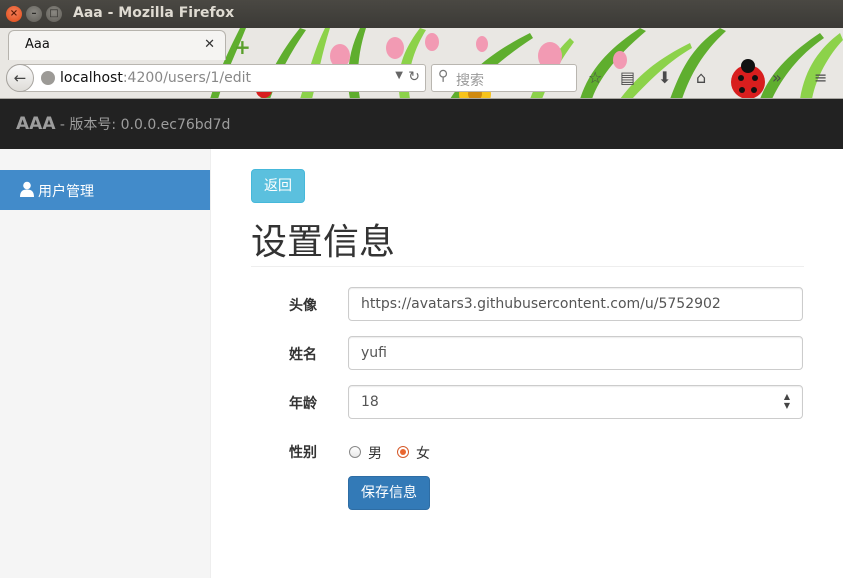 The height and width of the screenshot is (578, 843). I want to click on new-tab-icon: +, so click(242, 47).